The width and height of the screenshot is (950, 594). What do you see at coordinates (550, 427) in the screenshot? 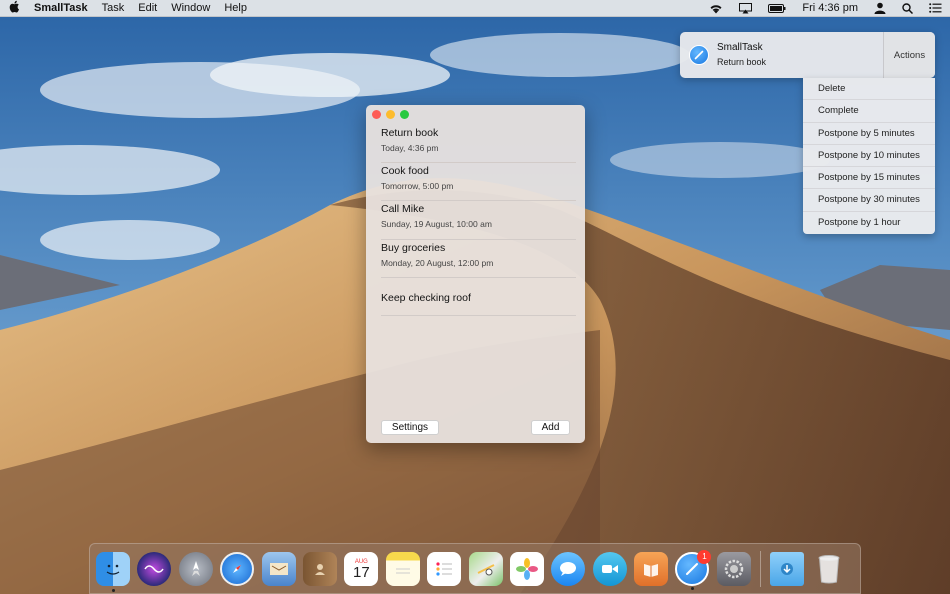
I see `add-task-button: Add` at bounding box center [550, 427].